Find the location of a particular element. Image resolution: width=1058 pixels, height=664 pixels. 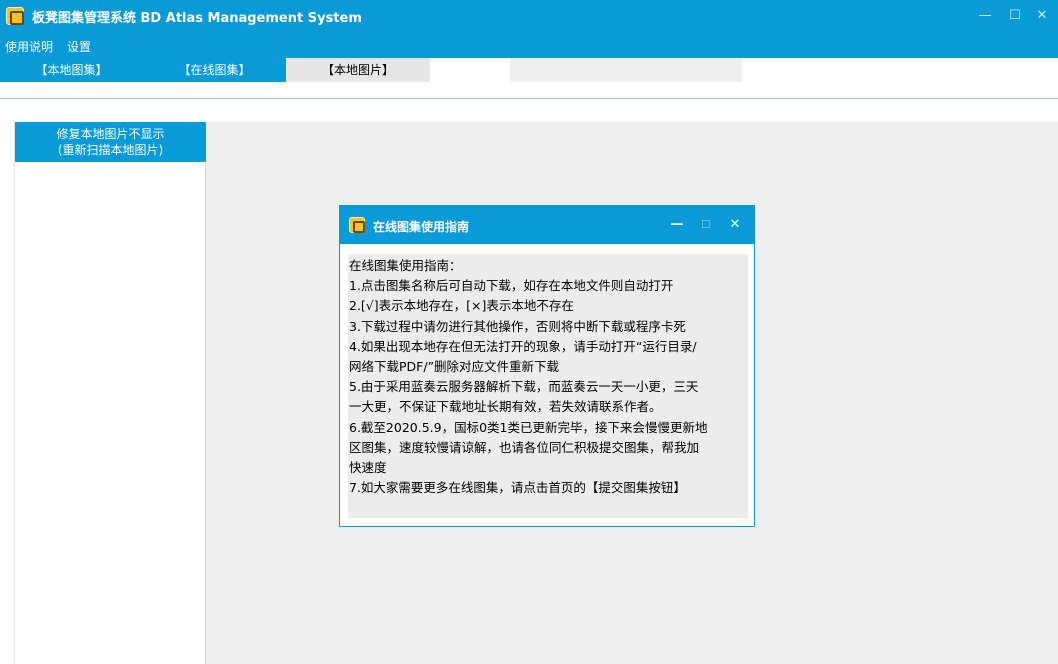

guide-line: 快速度 is located at coordinates (368, 468).